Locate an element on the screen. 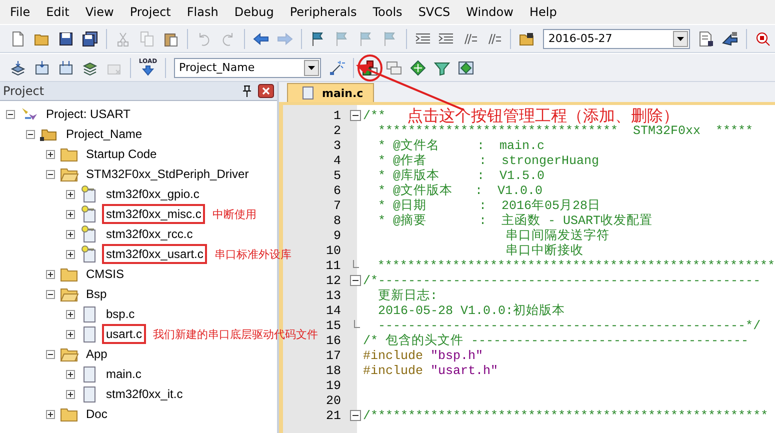 The width and height of the screenshot is (775, 433). code-comment: * @文件版本 : V1.0.0 is located at coordinates (460, 190).